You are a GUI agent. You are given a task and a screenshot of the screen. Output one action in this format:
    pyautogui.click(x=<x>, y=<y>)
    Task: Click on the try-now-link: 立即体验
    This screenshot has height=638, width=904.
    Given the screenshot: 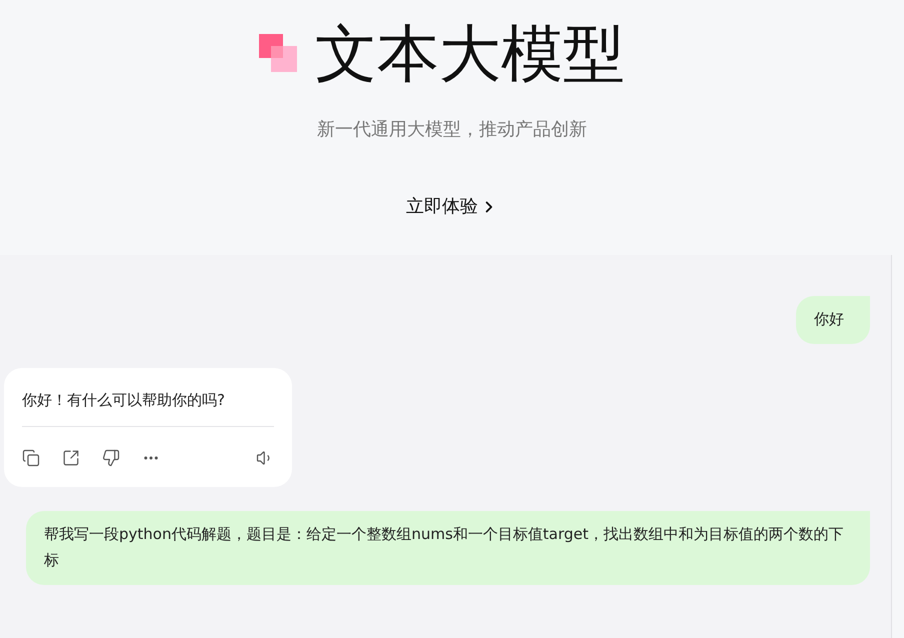 What is the action you would take?
    pyautogui.click(x=452, y=206)
    